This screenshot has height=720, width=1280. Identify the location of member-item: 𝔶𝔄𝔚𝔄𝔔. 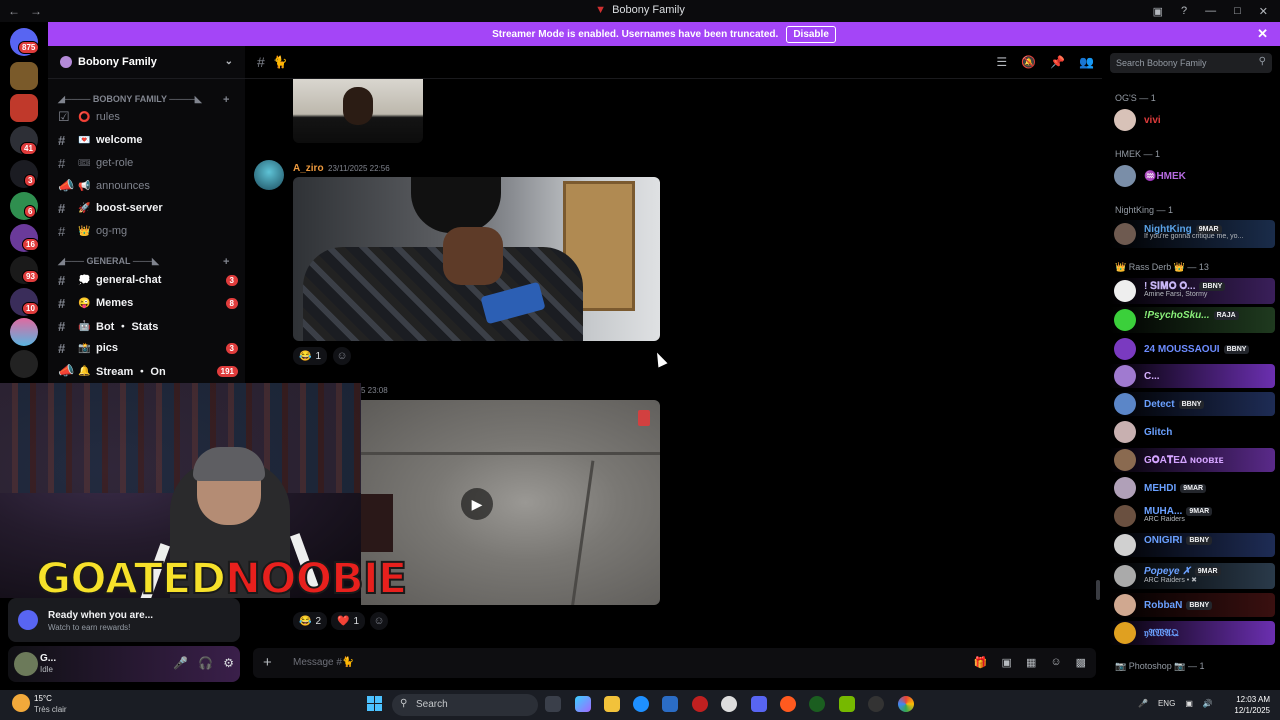
(1192, 633).